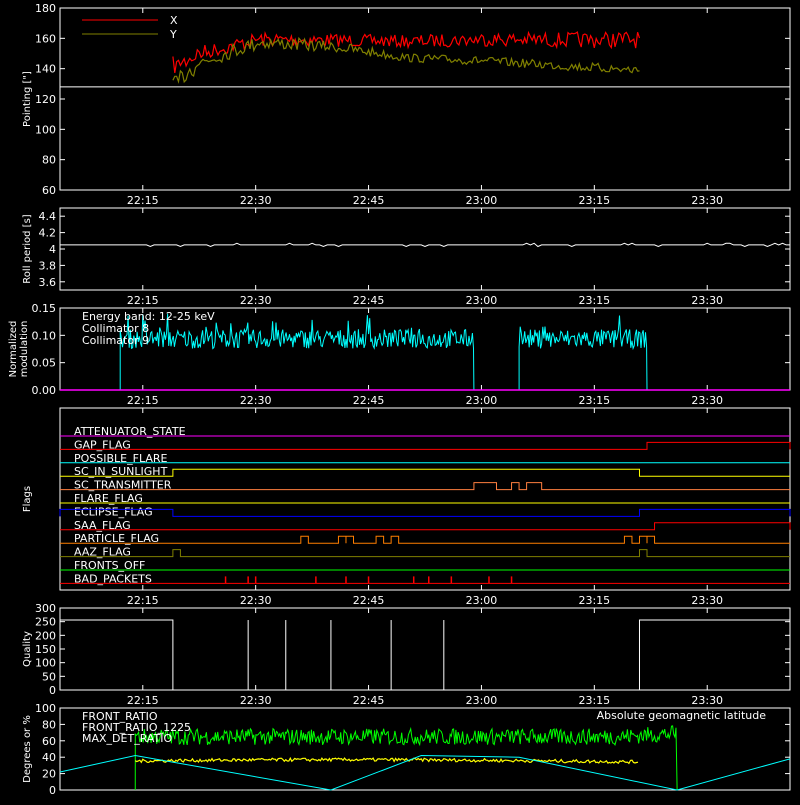 The height and width of the screenshot is (805, 800). Describe the element at coordinates (173, 34) in the screenshot. I see `legend-label: Y` at that location.